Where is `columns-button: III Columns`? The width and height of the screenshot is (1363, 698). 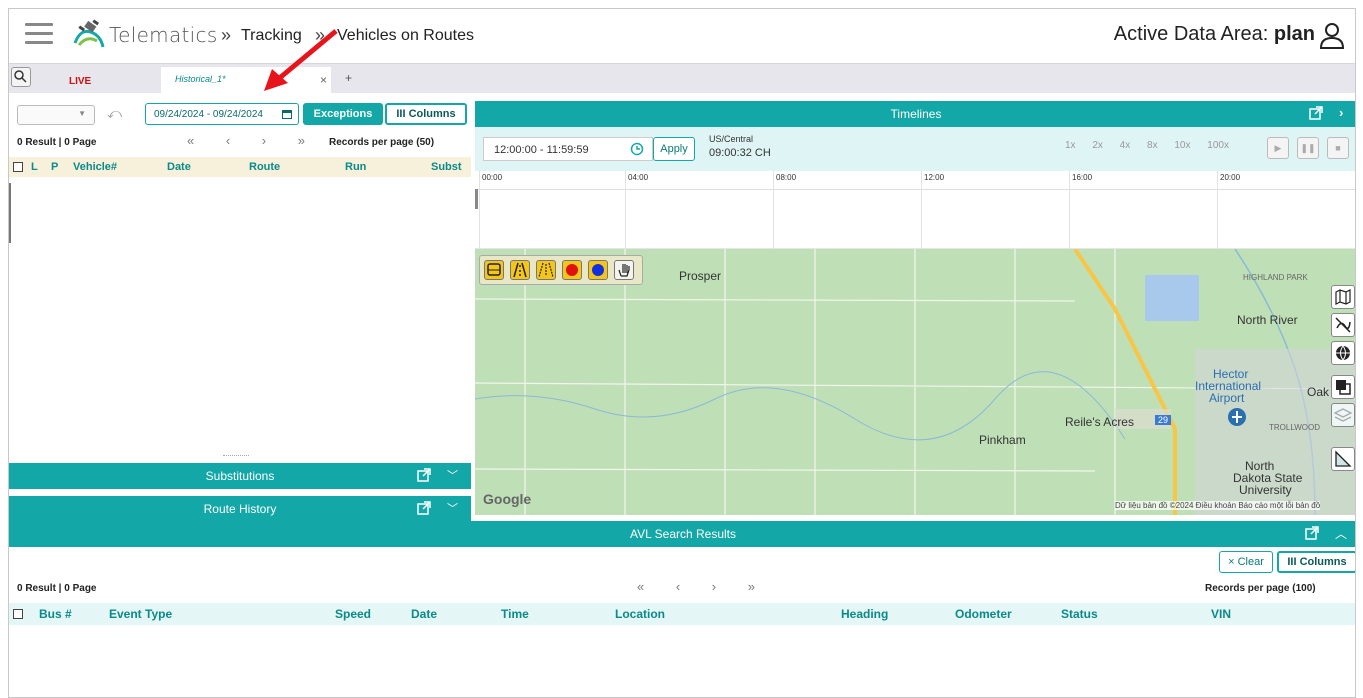 columns-button: III Columns is located at coordinates (426, 114).